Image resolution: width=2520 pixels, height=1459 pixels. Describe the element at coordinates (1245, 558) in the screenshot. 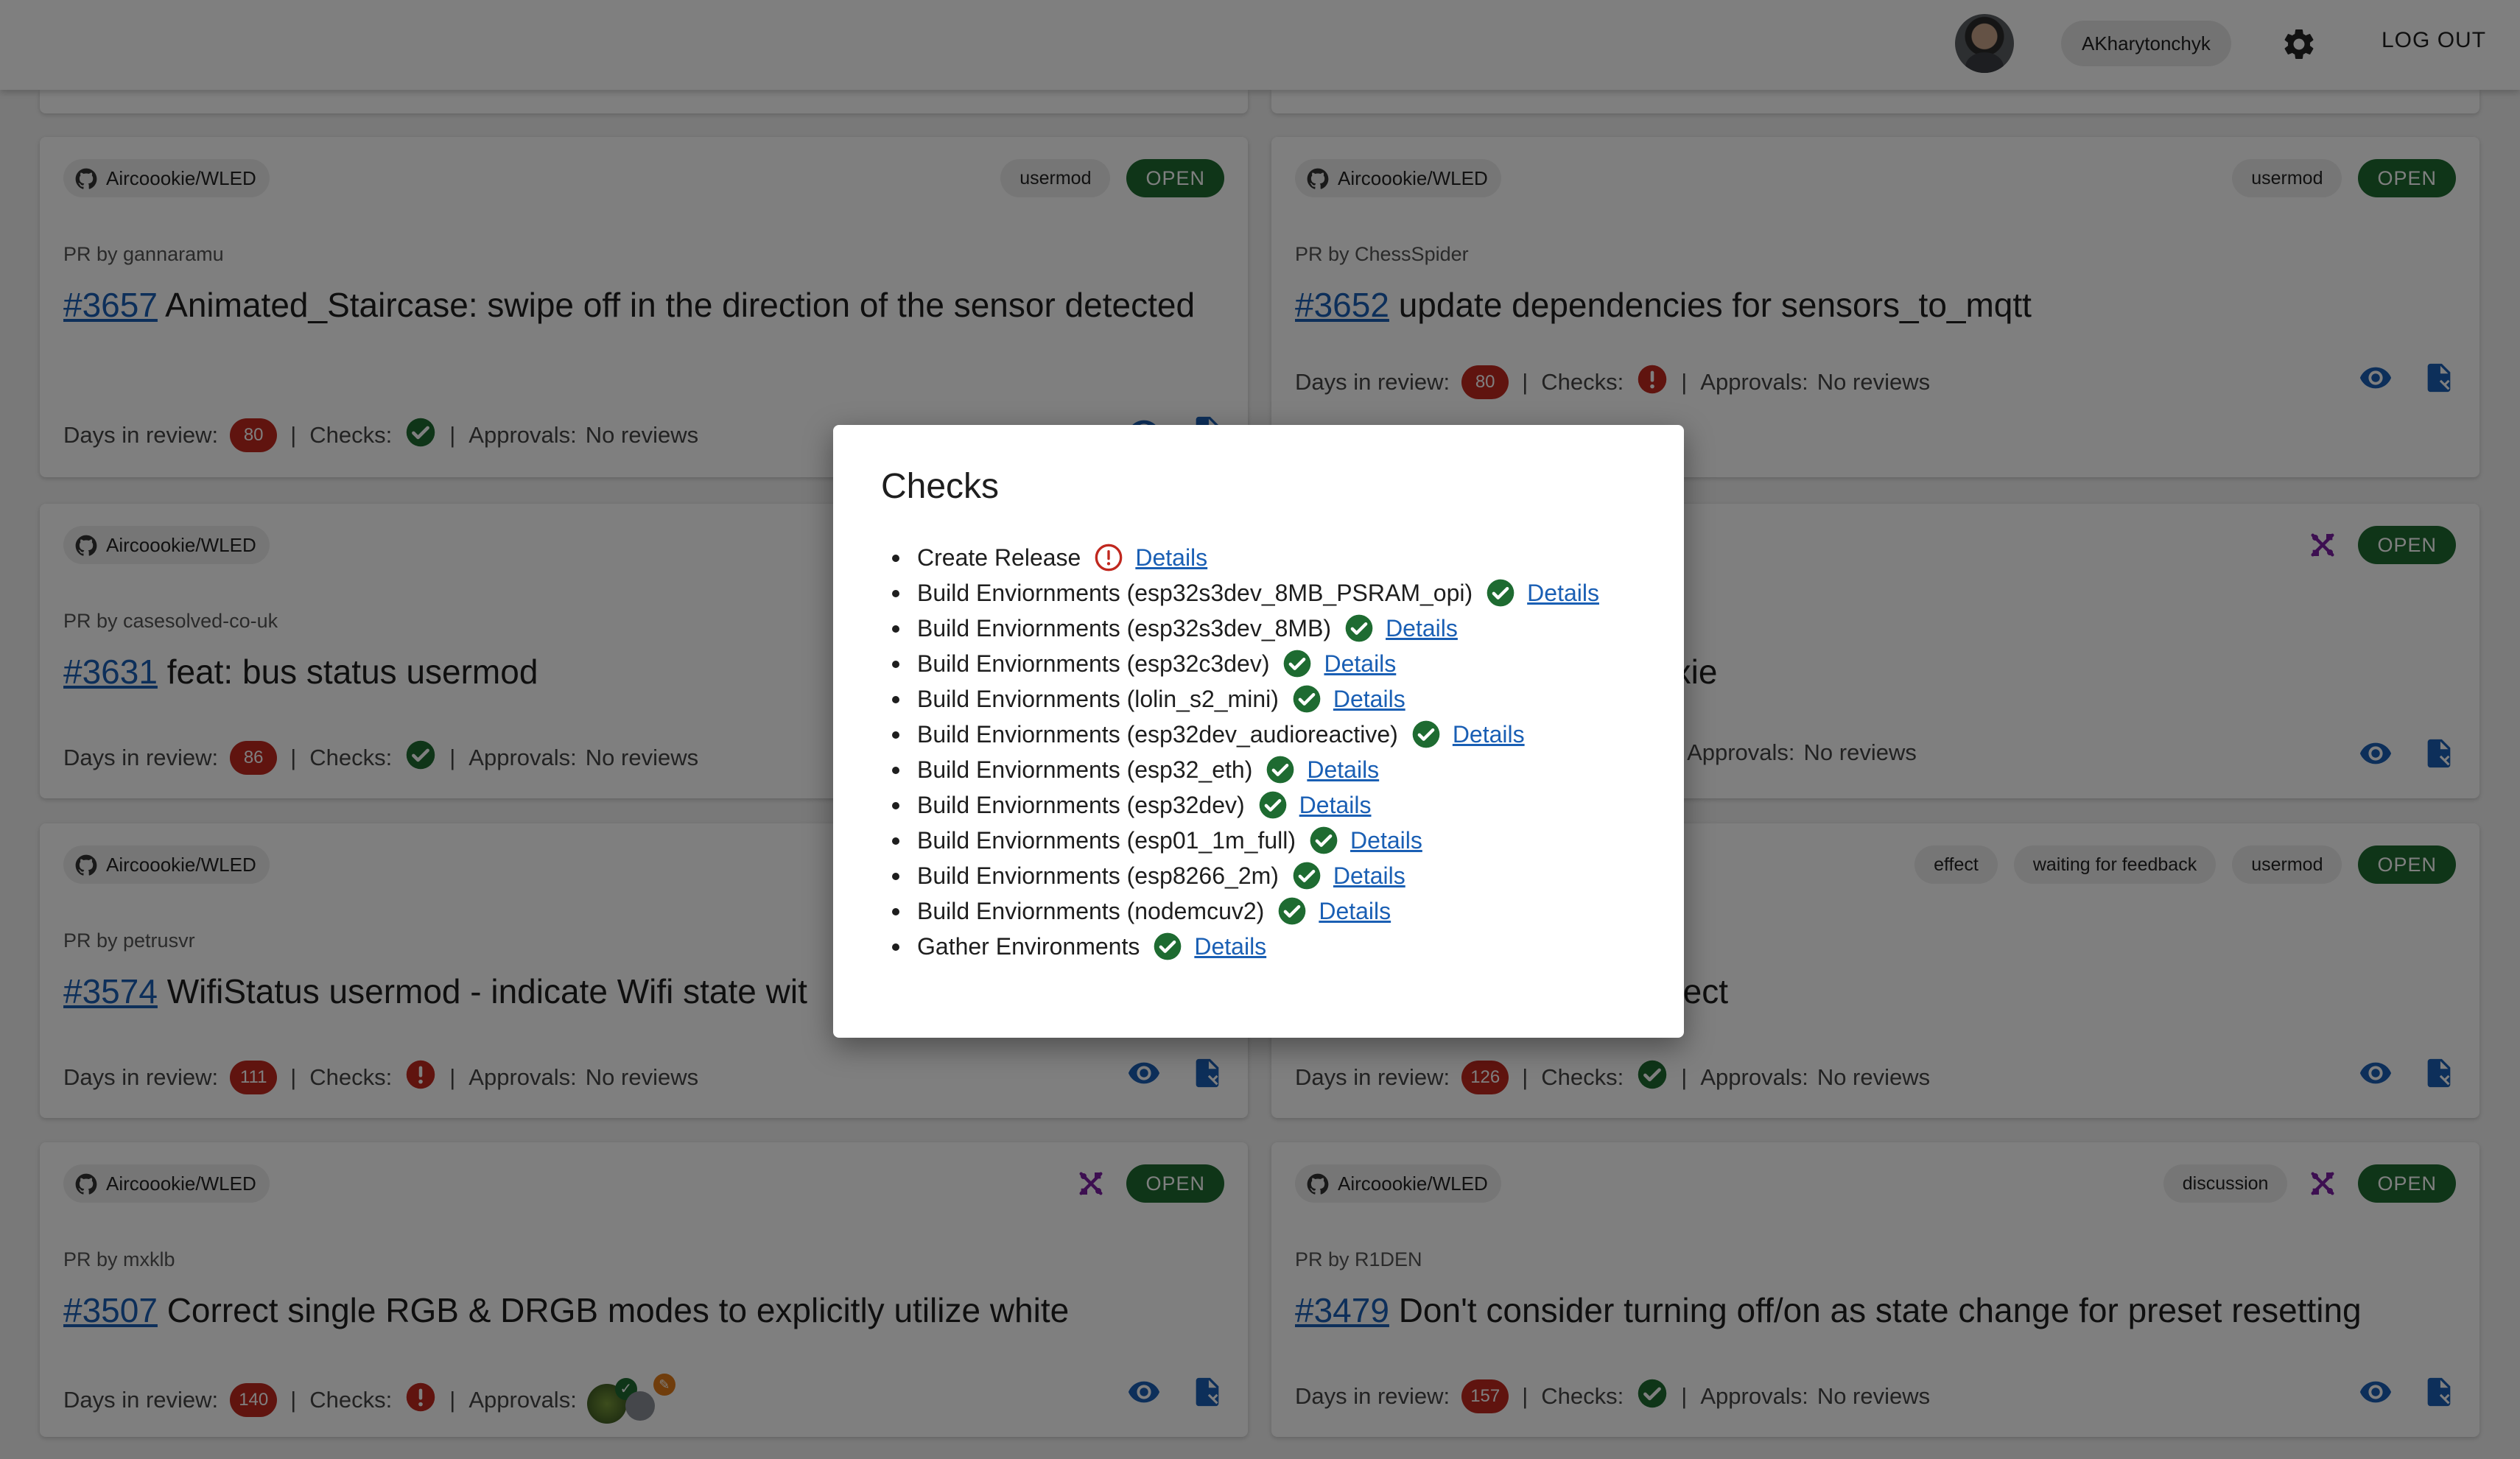

I see `check-item: Create Release Details` at that location.